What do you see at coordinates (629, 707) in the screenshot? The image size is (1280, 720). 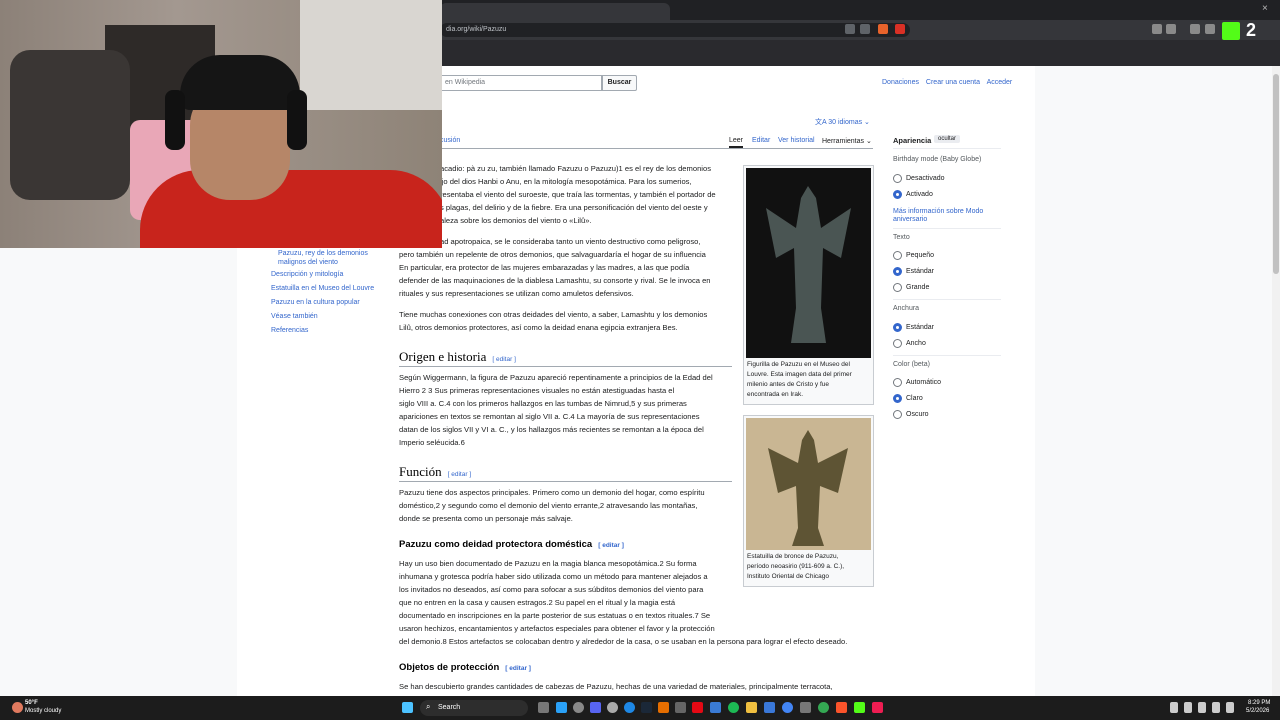 I see `edge-icon` at bounding box center [629, 707].